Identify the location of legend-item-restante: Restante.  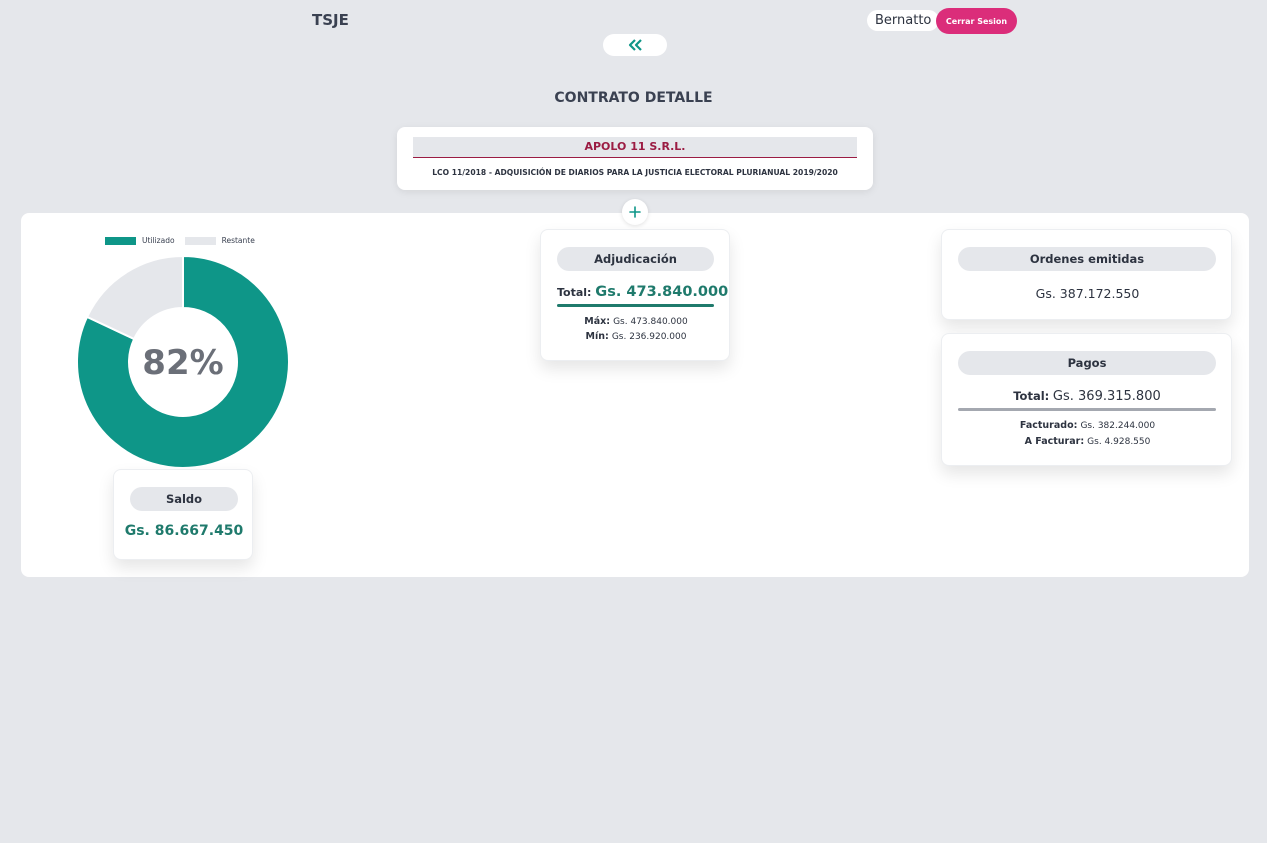
(219, 240).